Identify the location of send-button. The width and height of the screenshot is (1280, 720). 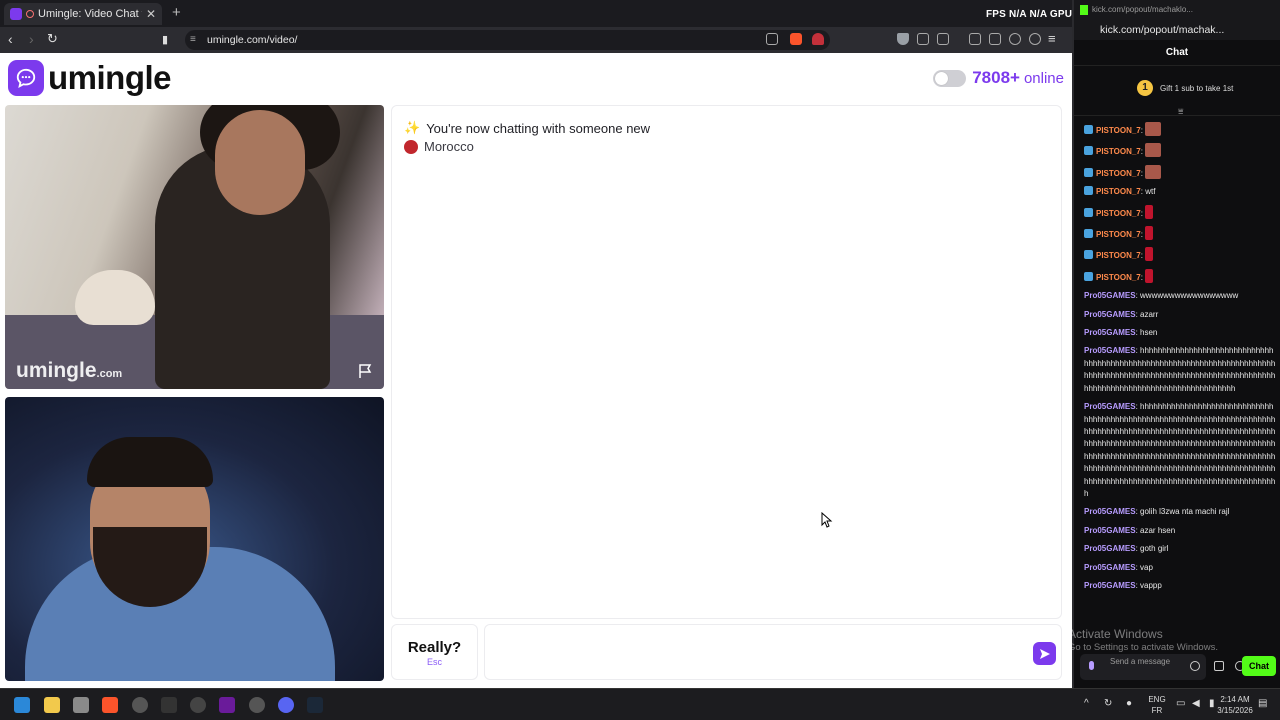
(1044, 653).